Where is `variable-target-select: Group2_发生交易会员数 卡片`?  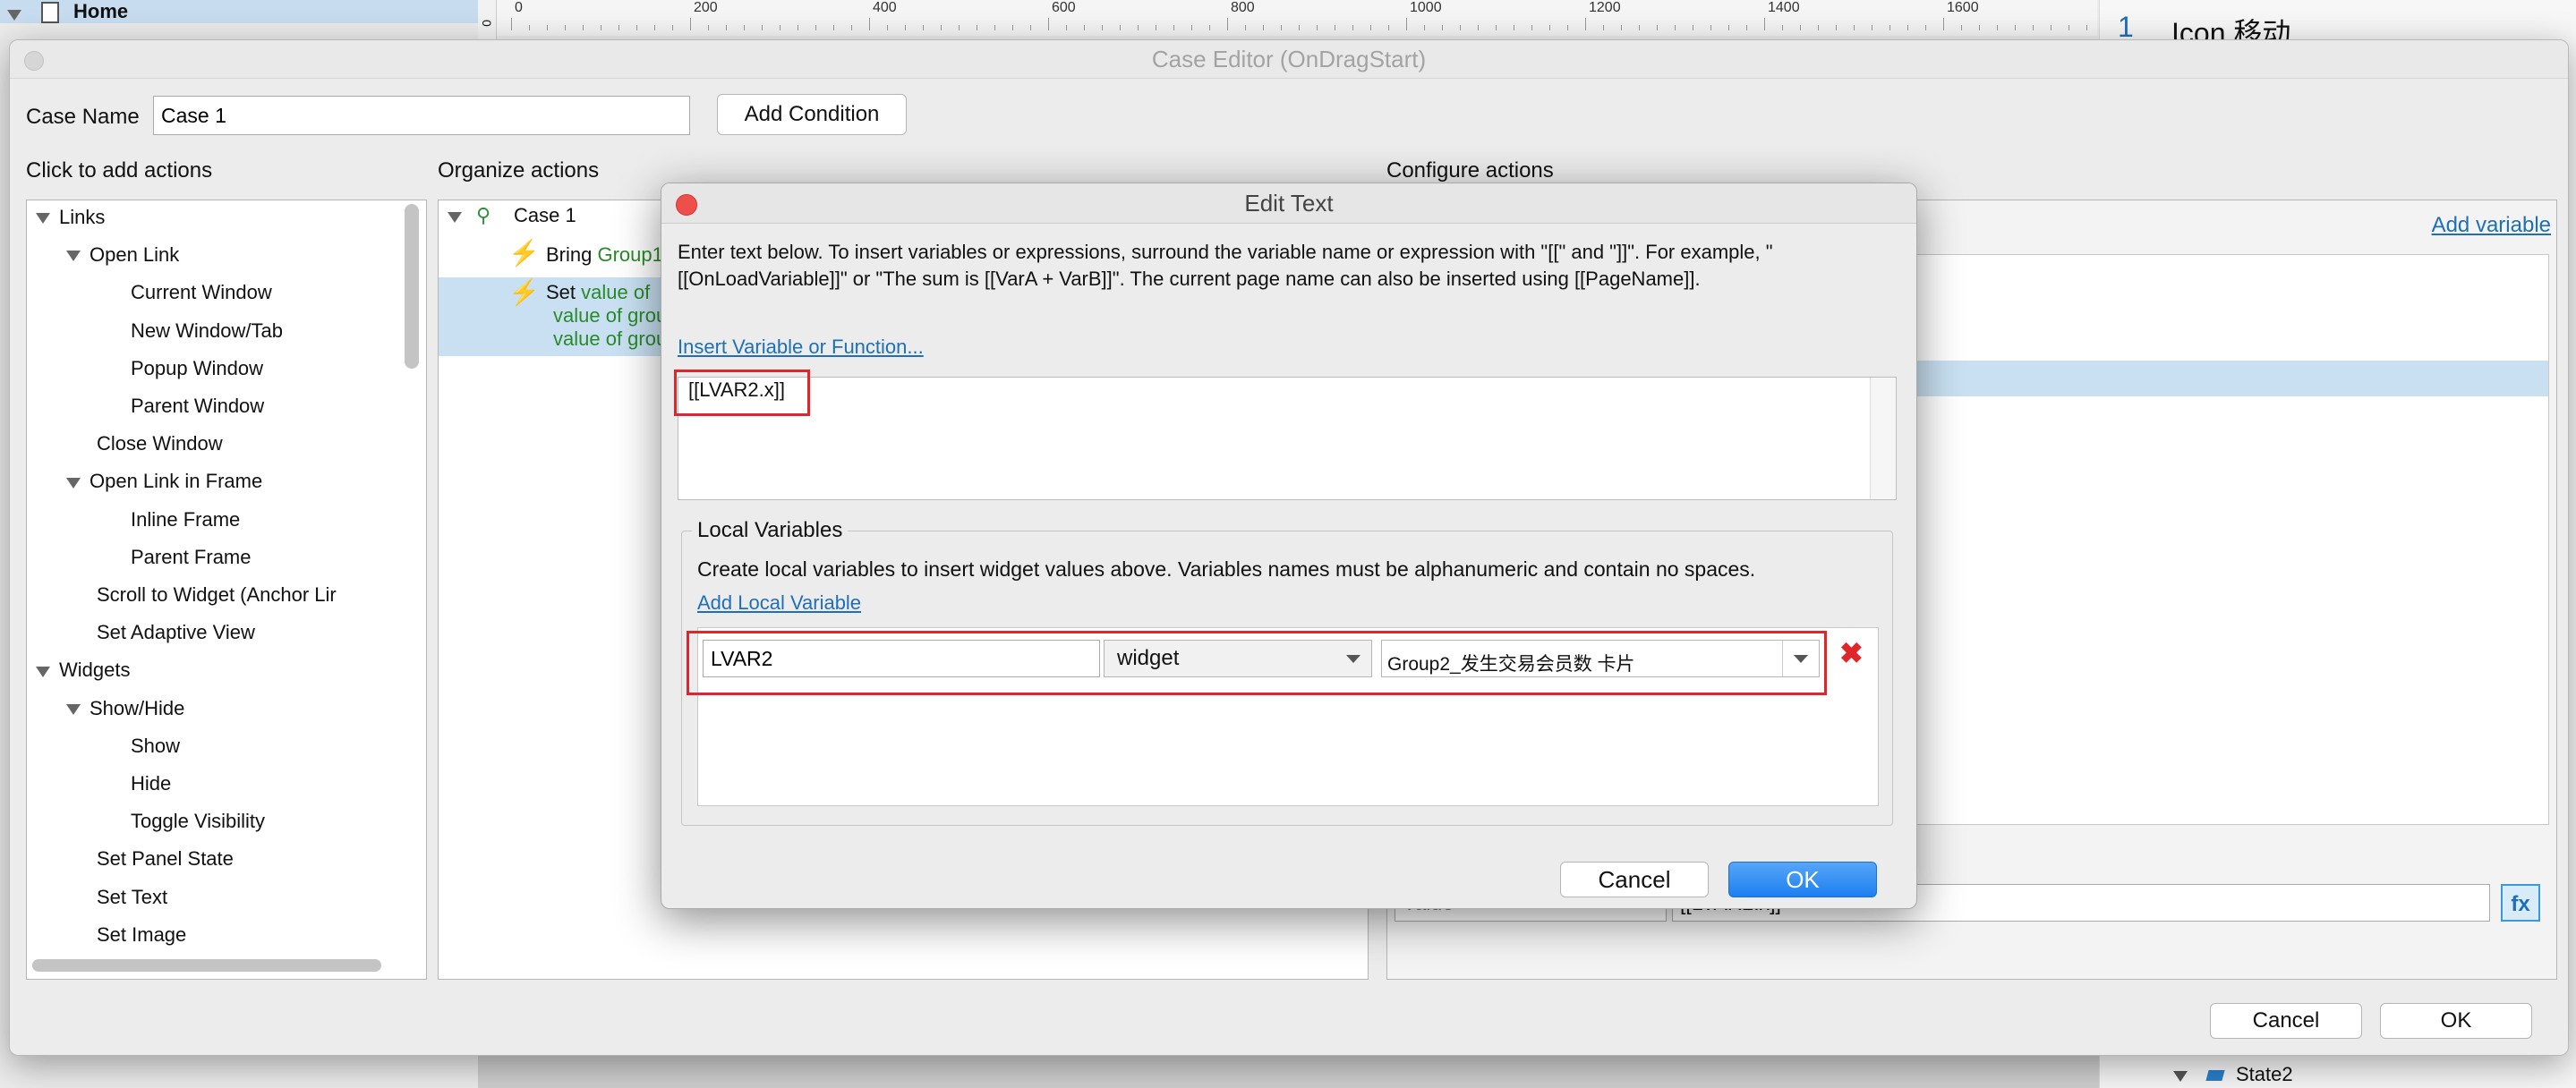
variable-target-select: Group2_发生交易会员数 卡片 is located at coordinates (1600, 658).